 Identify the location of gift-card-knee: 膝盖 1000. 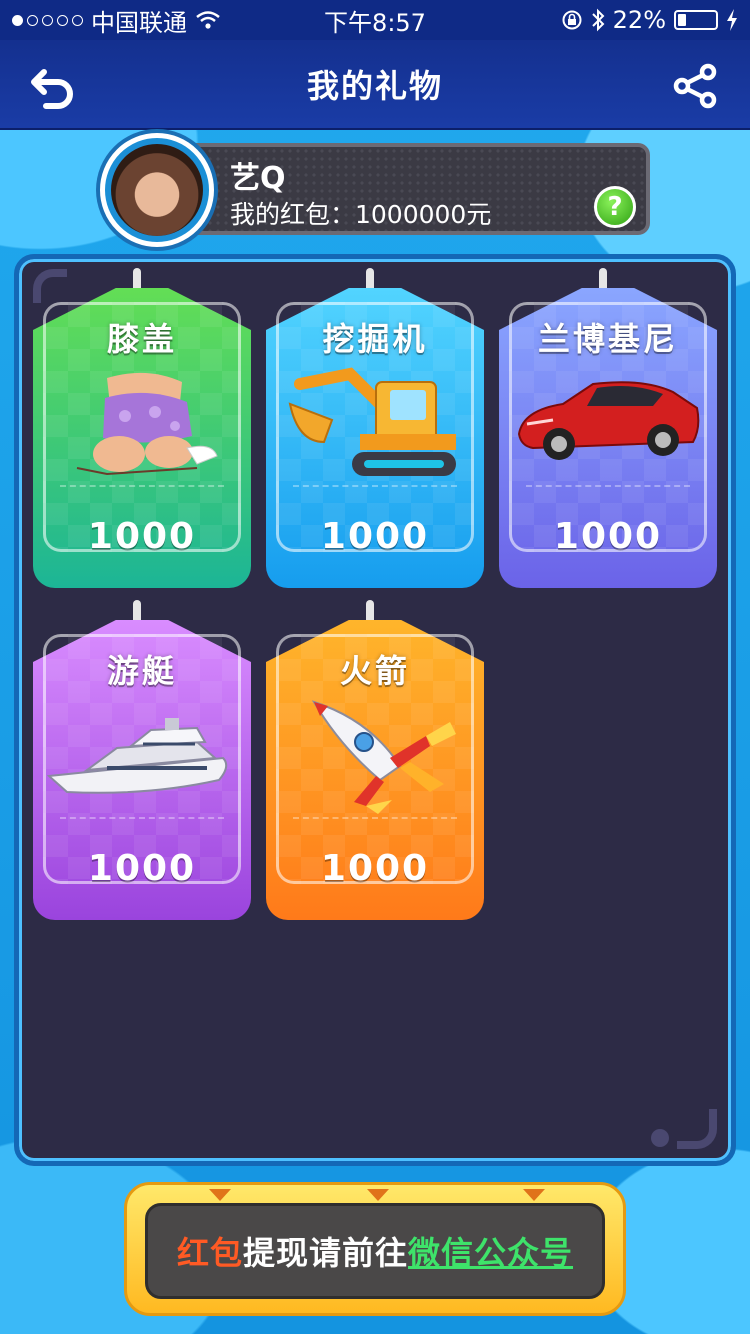
(142, 429).